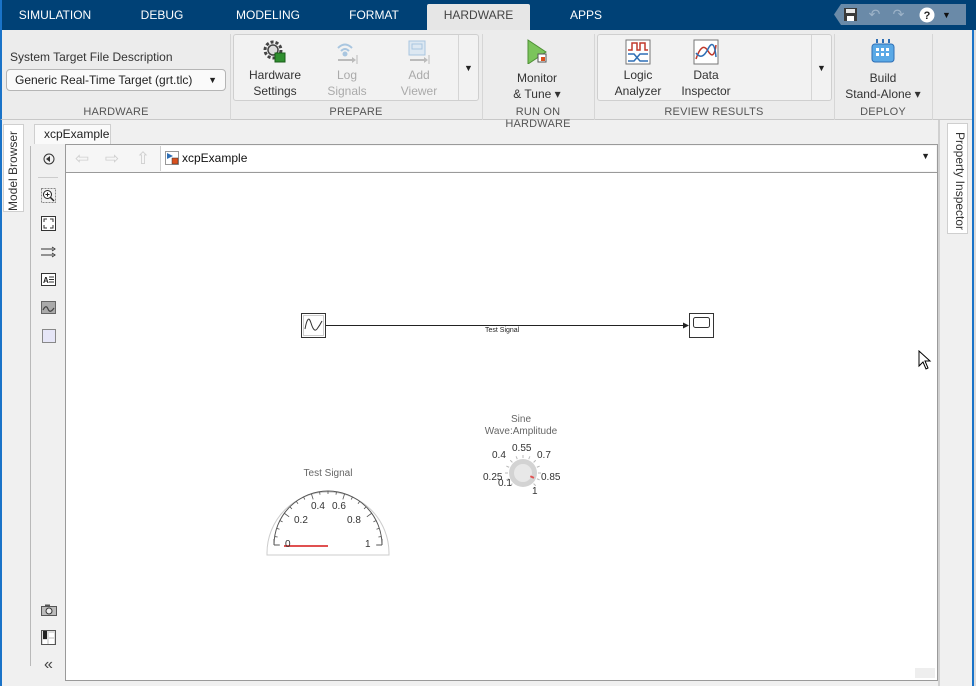 The image size is (976, 686). Describe the element at coordinates (13, 168) in the screenshot. I see `model-browser-tab: Model Browser` at that location.